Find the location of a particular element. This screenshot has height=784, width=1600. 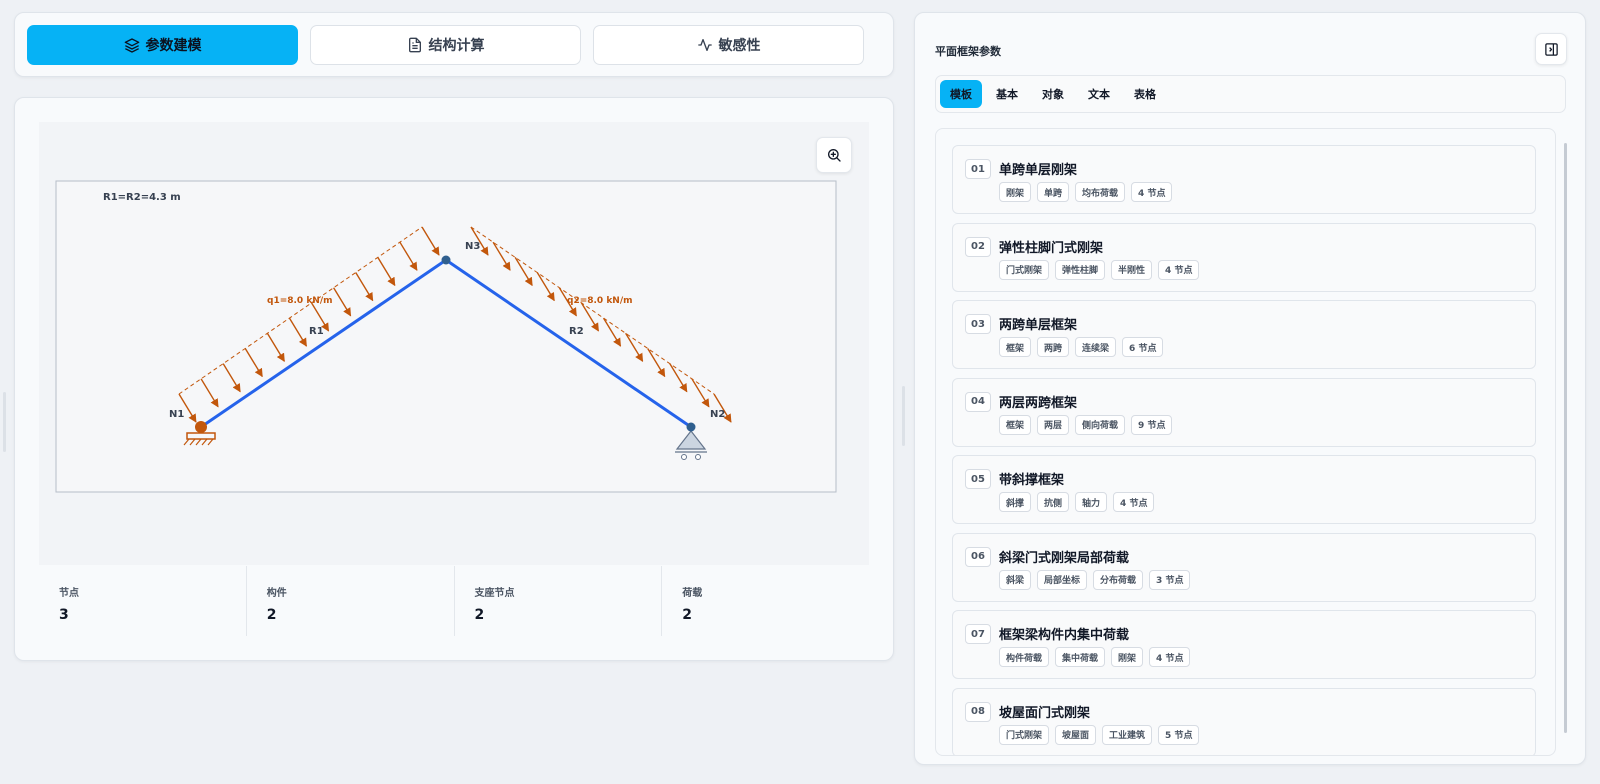

stat-label: 节点 is located at coordinates (69, 593).